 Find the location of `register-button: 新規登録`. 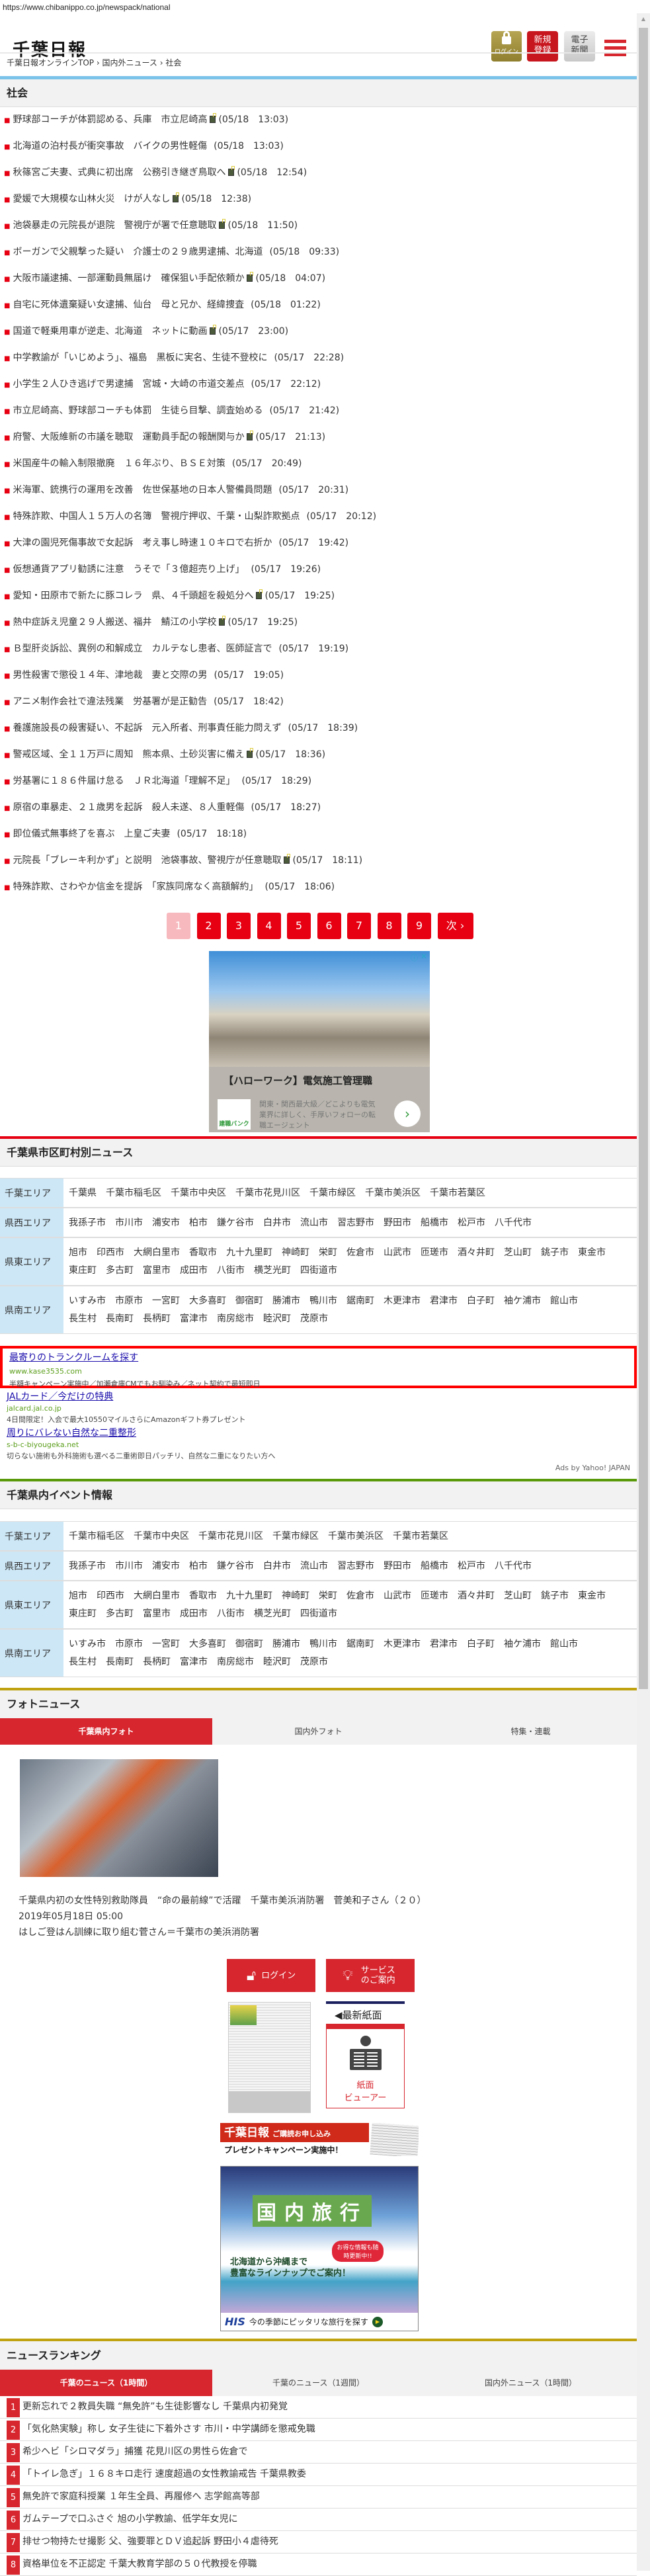

register-button: 新規登録 is located at coordinates (542, 46).